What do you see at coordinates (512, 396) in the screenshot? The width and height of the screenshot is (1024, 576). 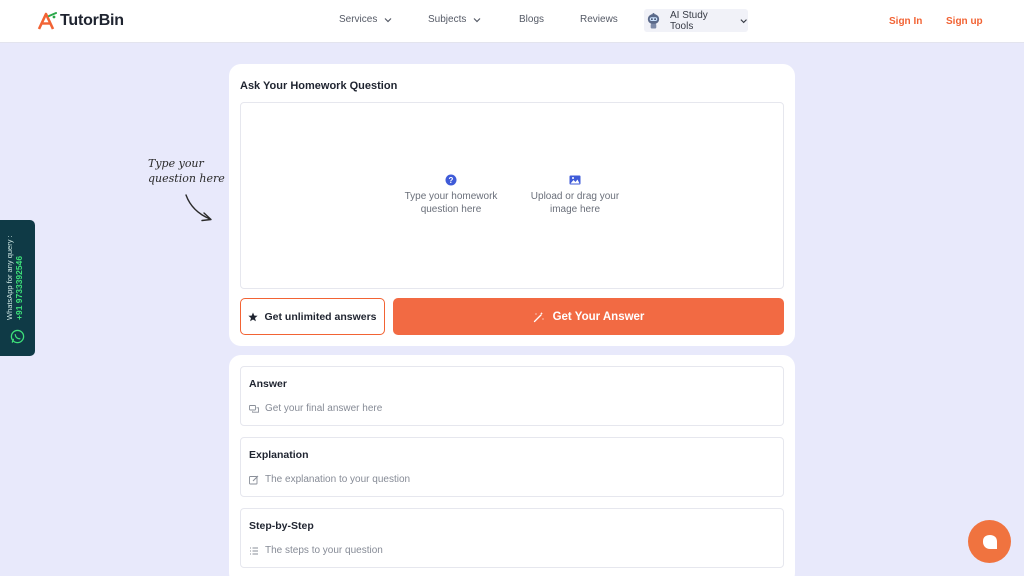 I see `answer-section: Answer Get your final answer here` at bounding box center [512, 396].